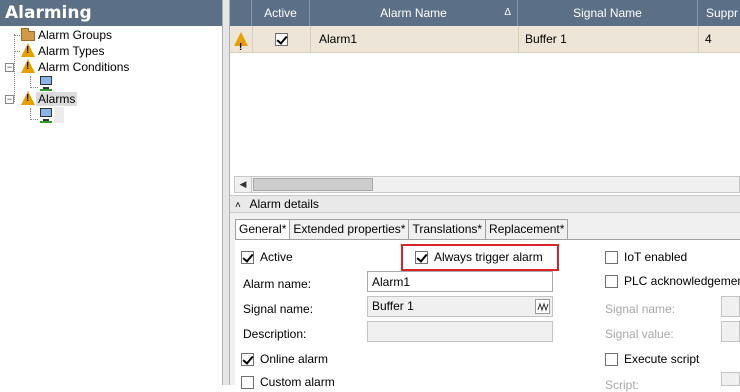 The height and width of the screenshot is (392, 740). Describe the element at coordinates (71, 51) in the screenshot. I see `tree-item-label: Alarm Types` at that location.